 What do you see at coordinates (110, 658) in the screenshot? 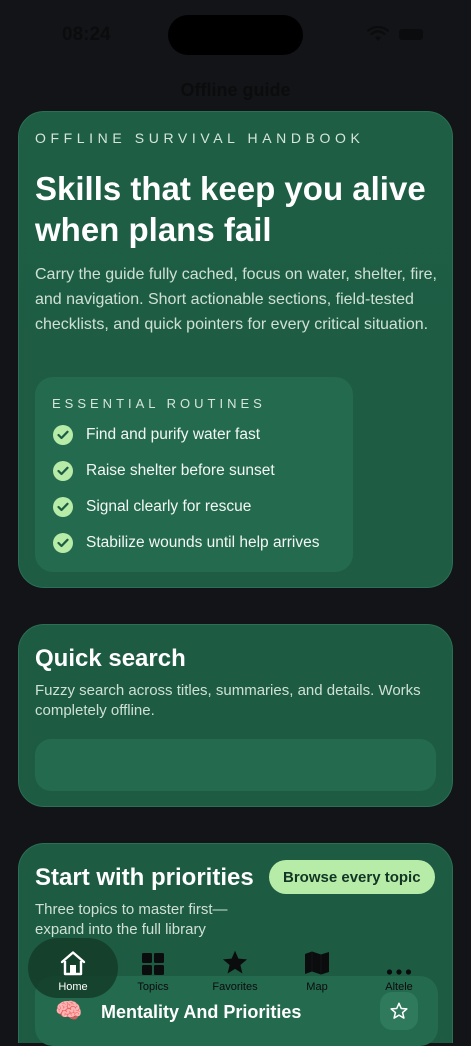
I see `quick-search-title: Quick search` at bounding box center [110, 658].